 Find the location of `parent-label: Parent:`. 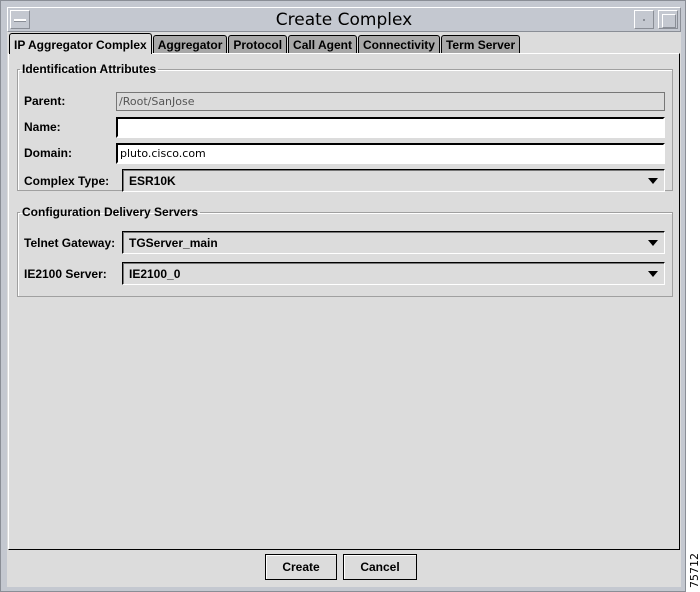

parent-label: Parent: is located at coordinates (45, 101).